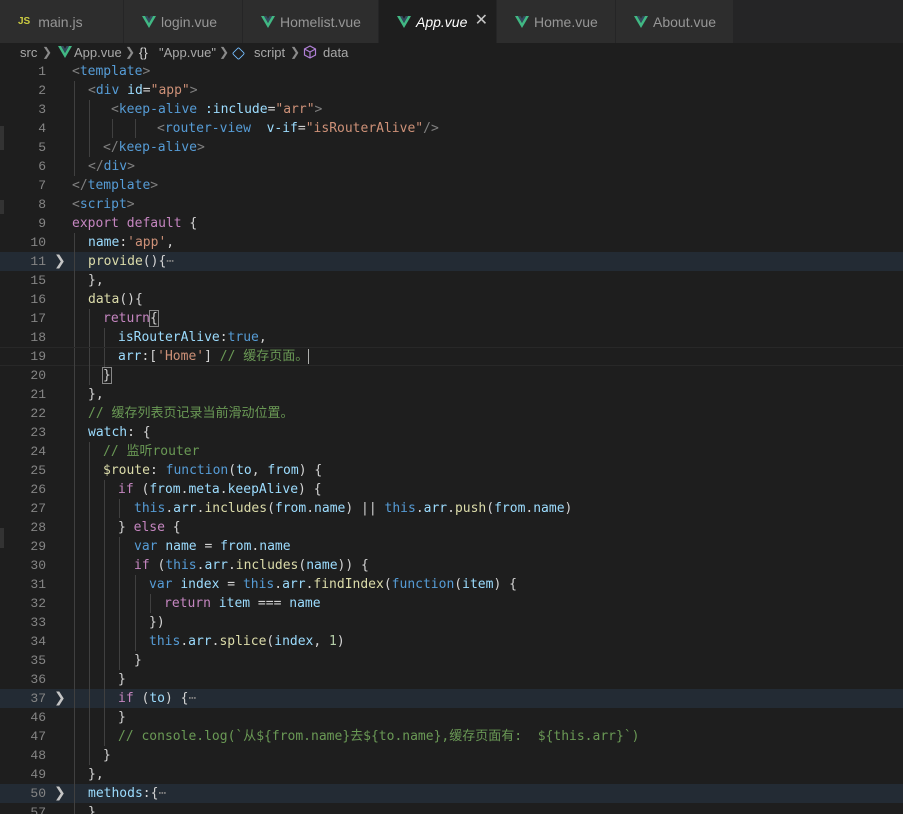 This screenshot has width=903, height=814. Describe the element at coordinates (98, 52) in the screenshot. I see `breadcrumb-file: App.vue` at that location.